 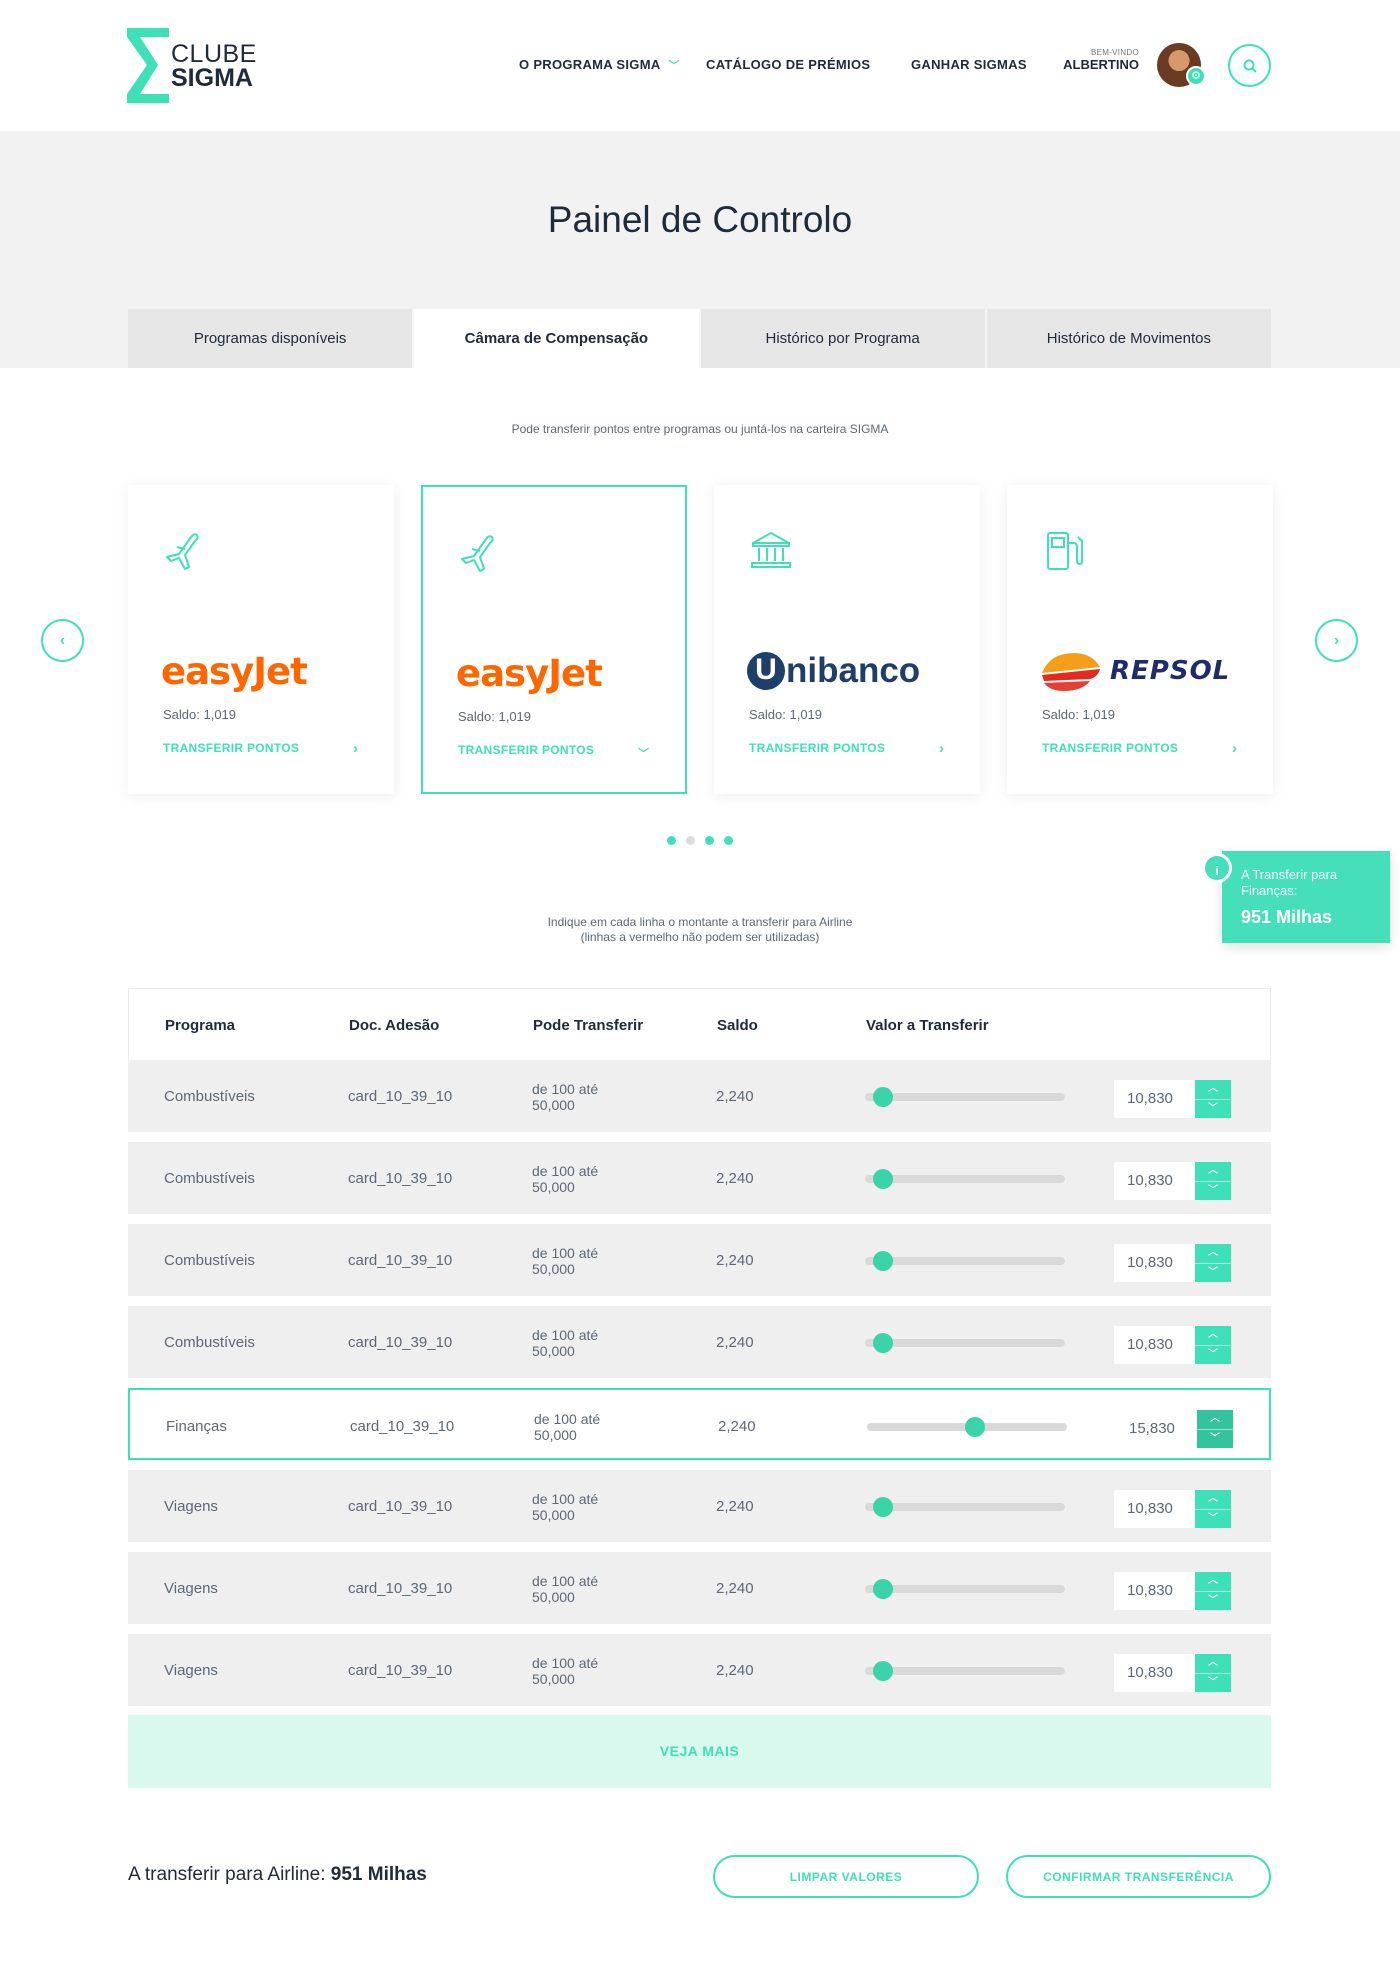 What do you see at coordinates (788, 64) in the screenshot?
I see `nav-catalogo: CATÁLOGO DE PRÉMIOS` at bounding box center [788, 64].